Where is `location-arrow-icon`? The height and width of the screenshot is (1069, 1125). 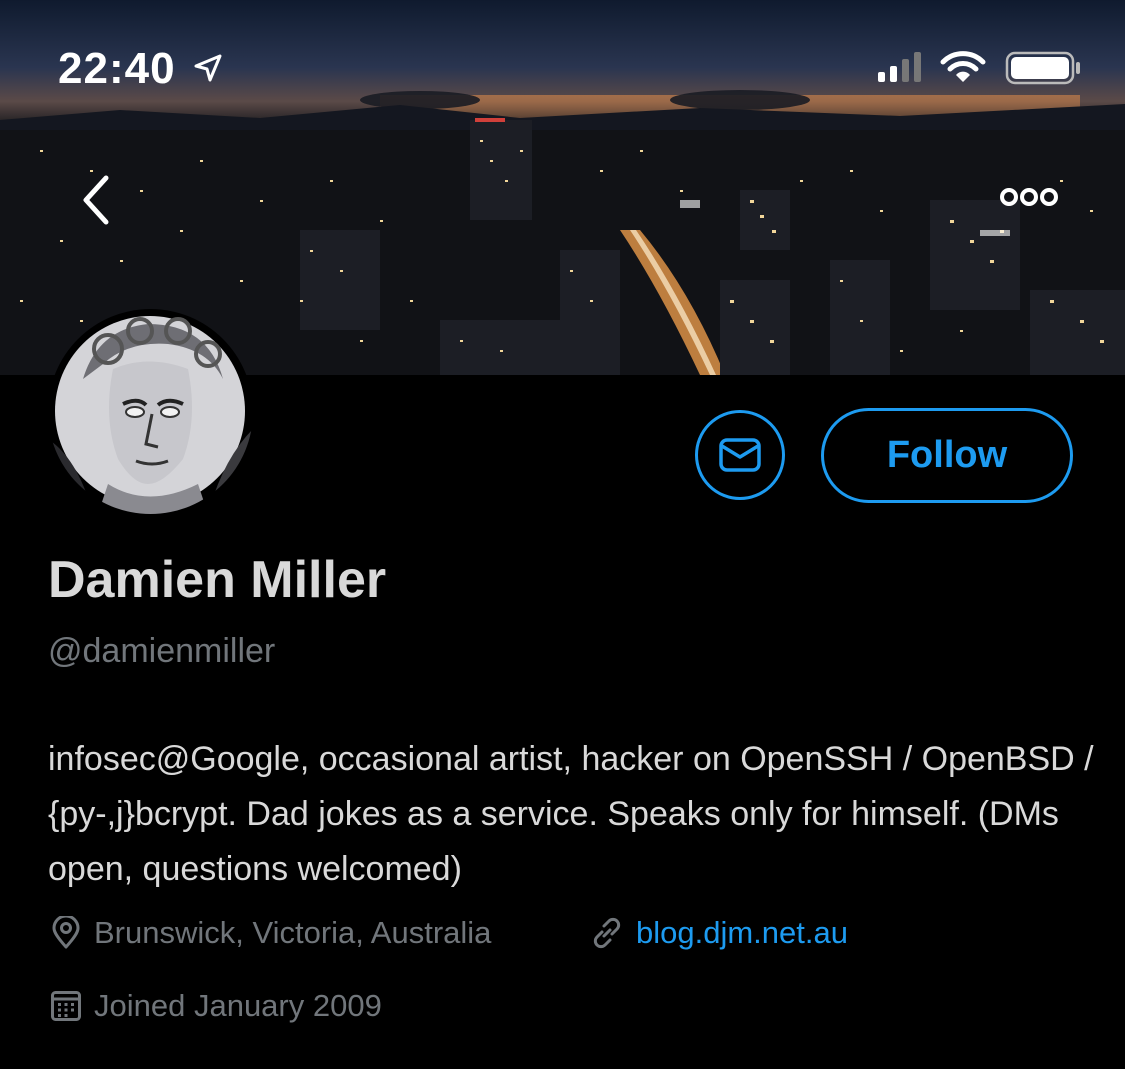 location-arrow-icon is located at coordinates (208, 68).